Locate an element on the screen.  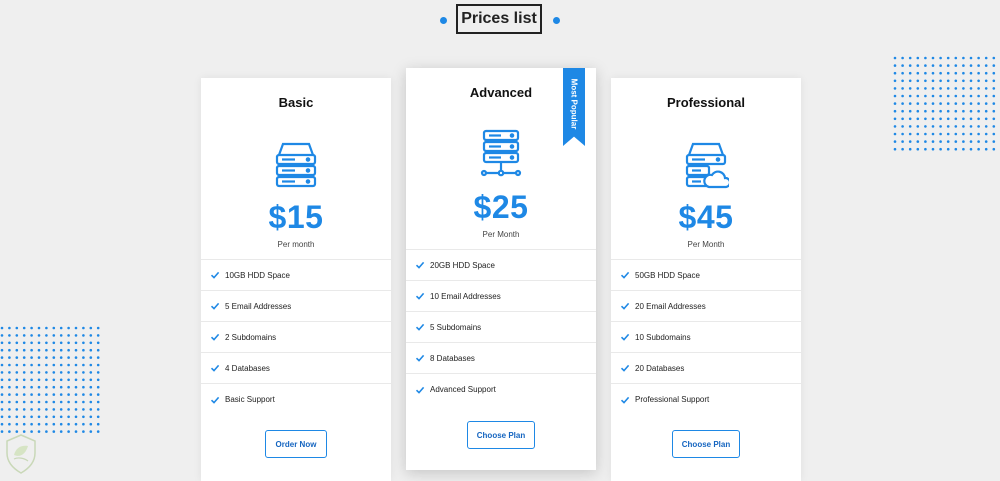
feature-label: 8 Databases is located at coordinates (452, 358).